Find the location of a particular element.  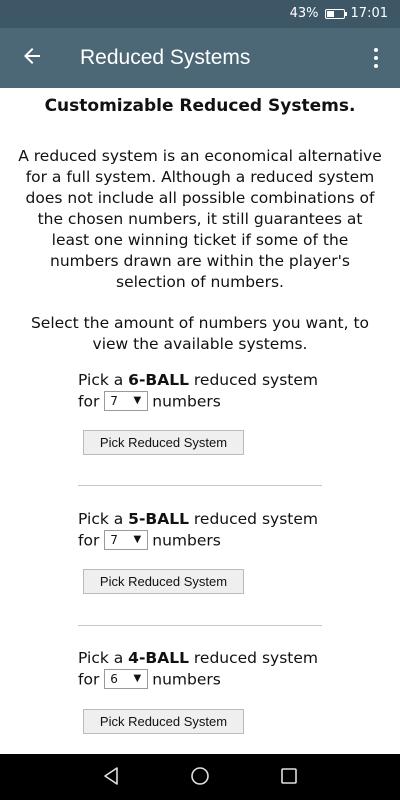

back-arrow-glyph is located at coordinates (32, 56).